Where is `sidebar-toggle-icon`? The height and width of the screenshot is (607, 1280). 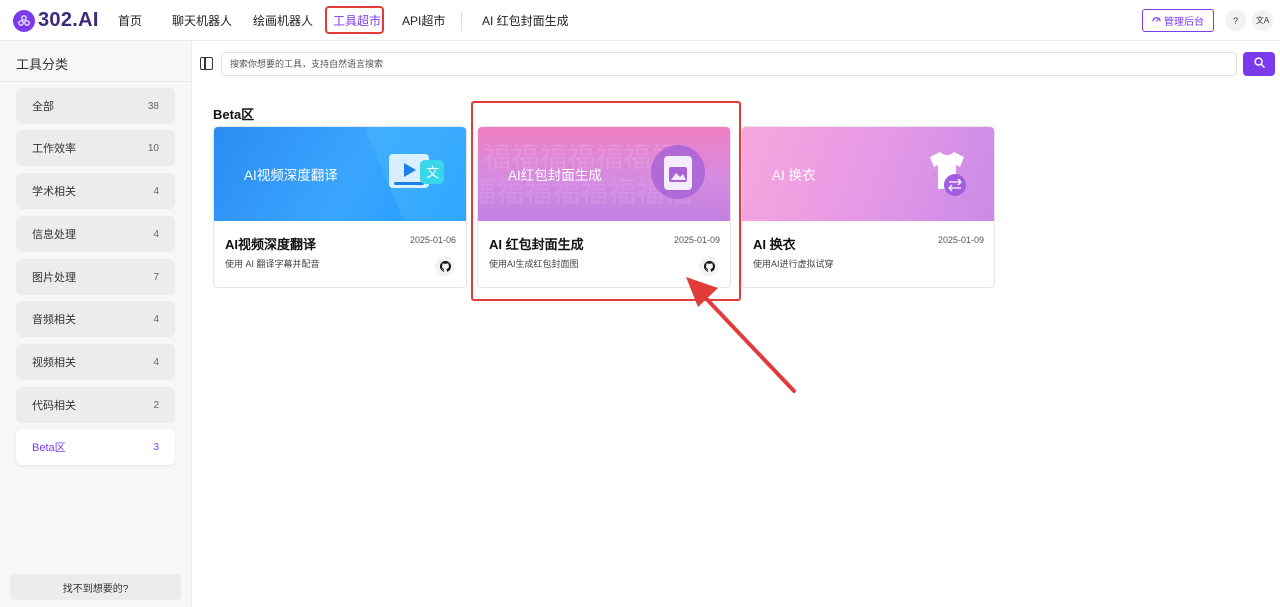 sidebar-toggle-icon is located at coordinates (206, 63).